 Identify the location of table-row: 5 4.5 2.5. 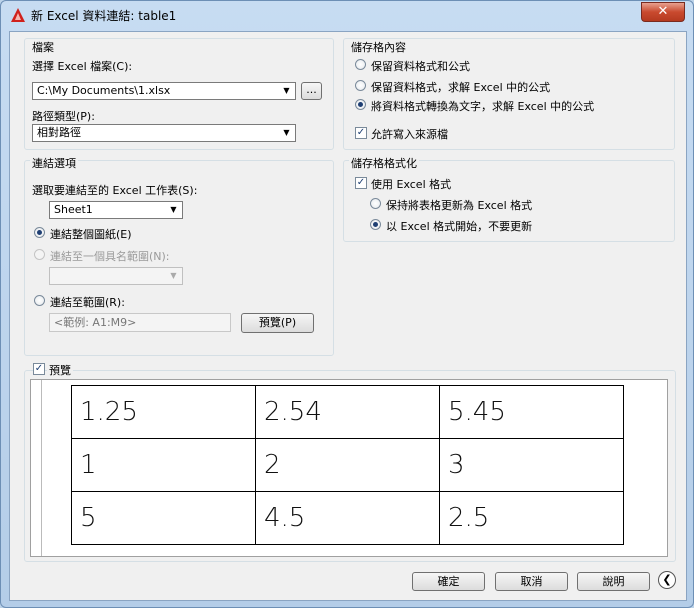
(347, 518).